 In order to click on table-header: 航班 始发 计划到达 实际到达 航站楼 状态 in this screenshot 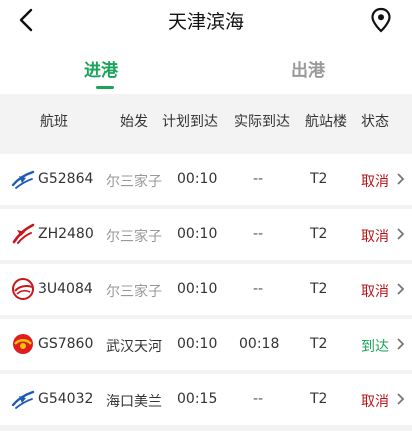, I will do `click(206, 119)`.